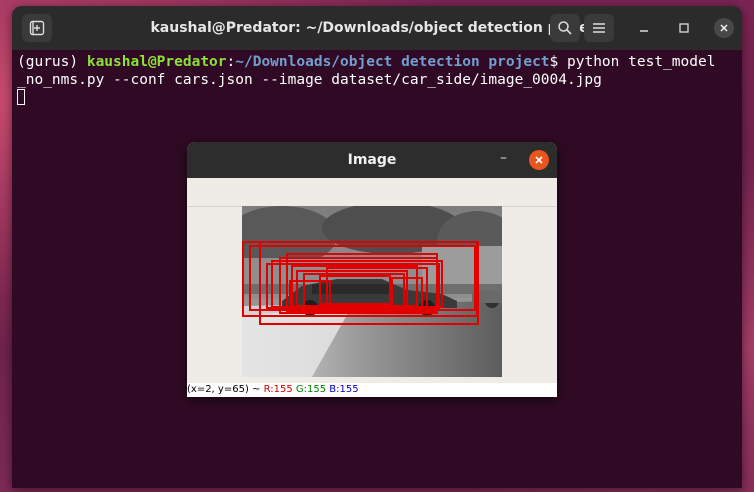  I want to click on close-button, so click(724, 28).